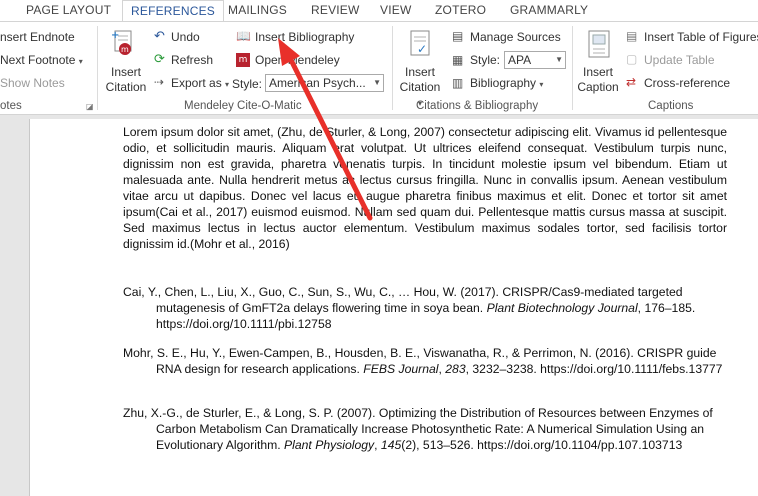  I want to click on mendeley-style-dropdown: American Psych... ▼, so click(324, 83).